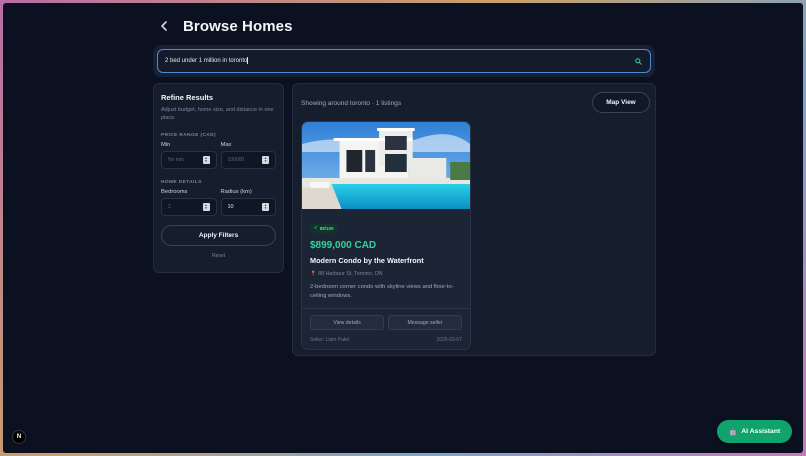 This screenshot has height=456, width=806. Describe the element at coordinates (189, 160) in the screenshot. I see `min-price-input: No min ▲ ▼` at that location.